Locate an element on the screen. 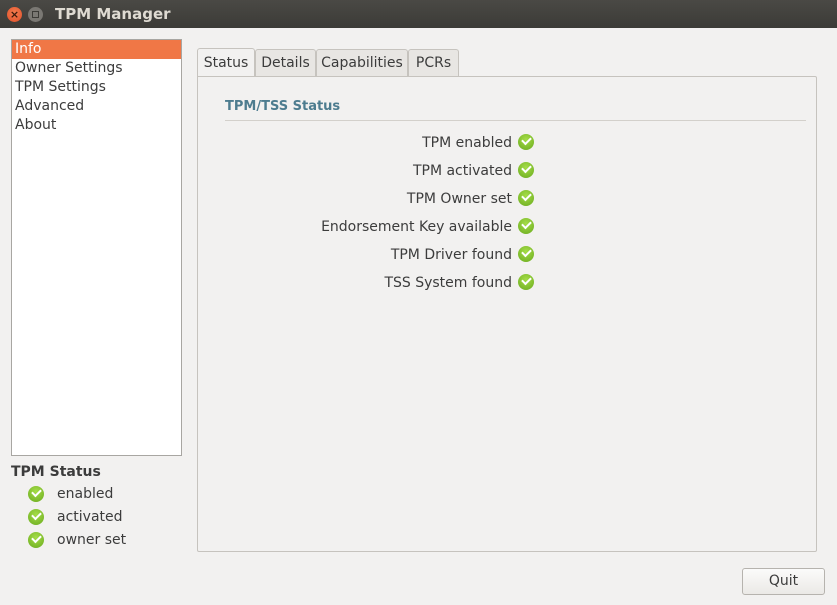 The width and height of the screenshot is (837, 605). status-label: TPM Owner set is located at coordinates (459, 199).